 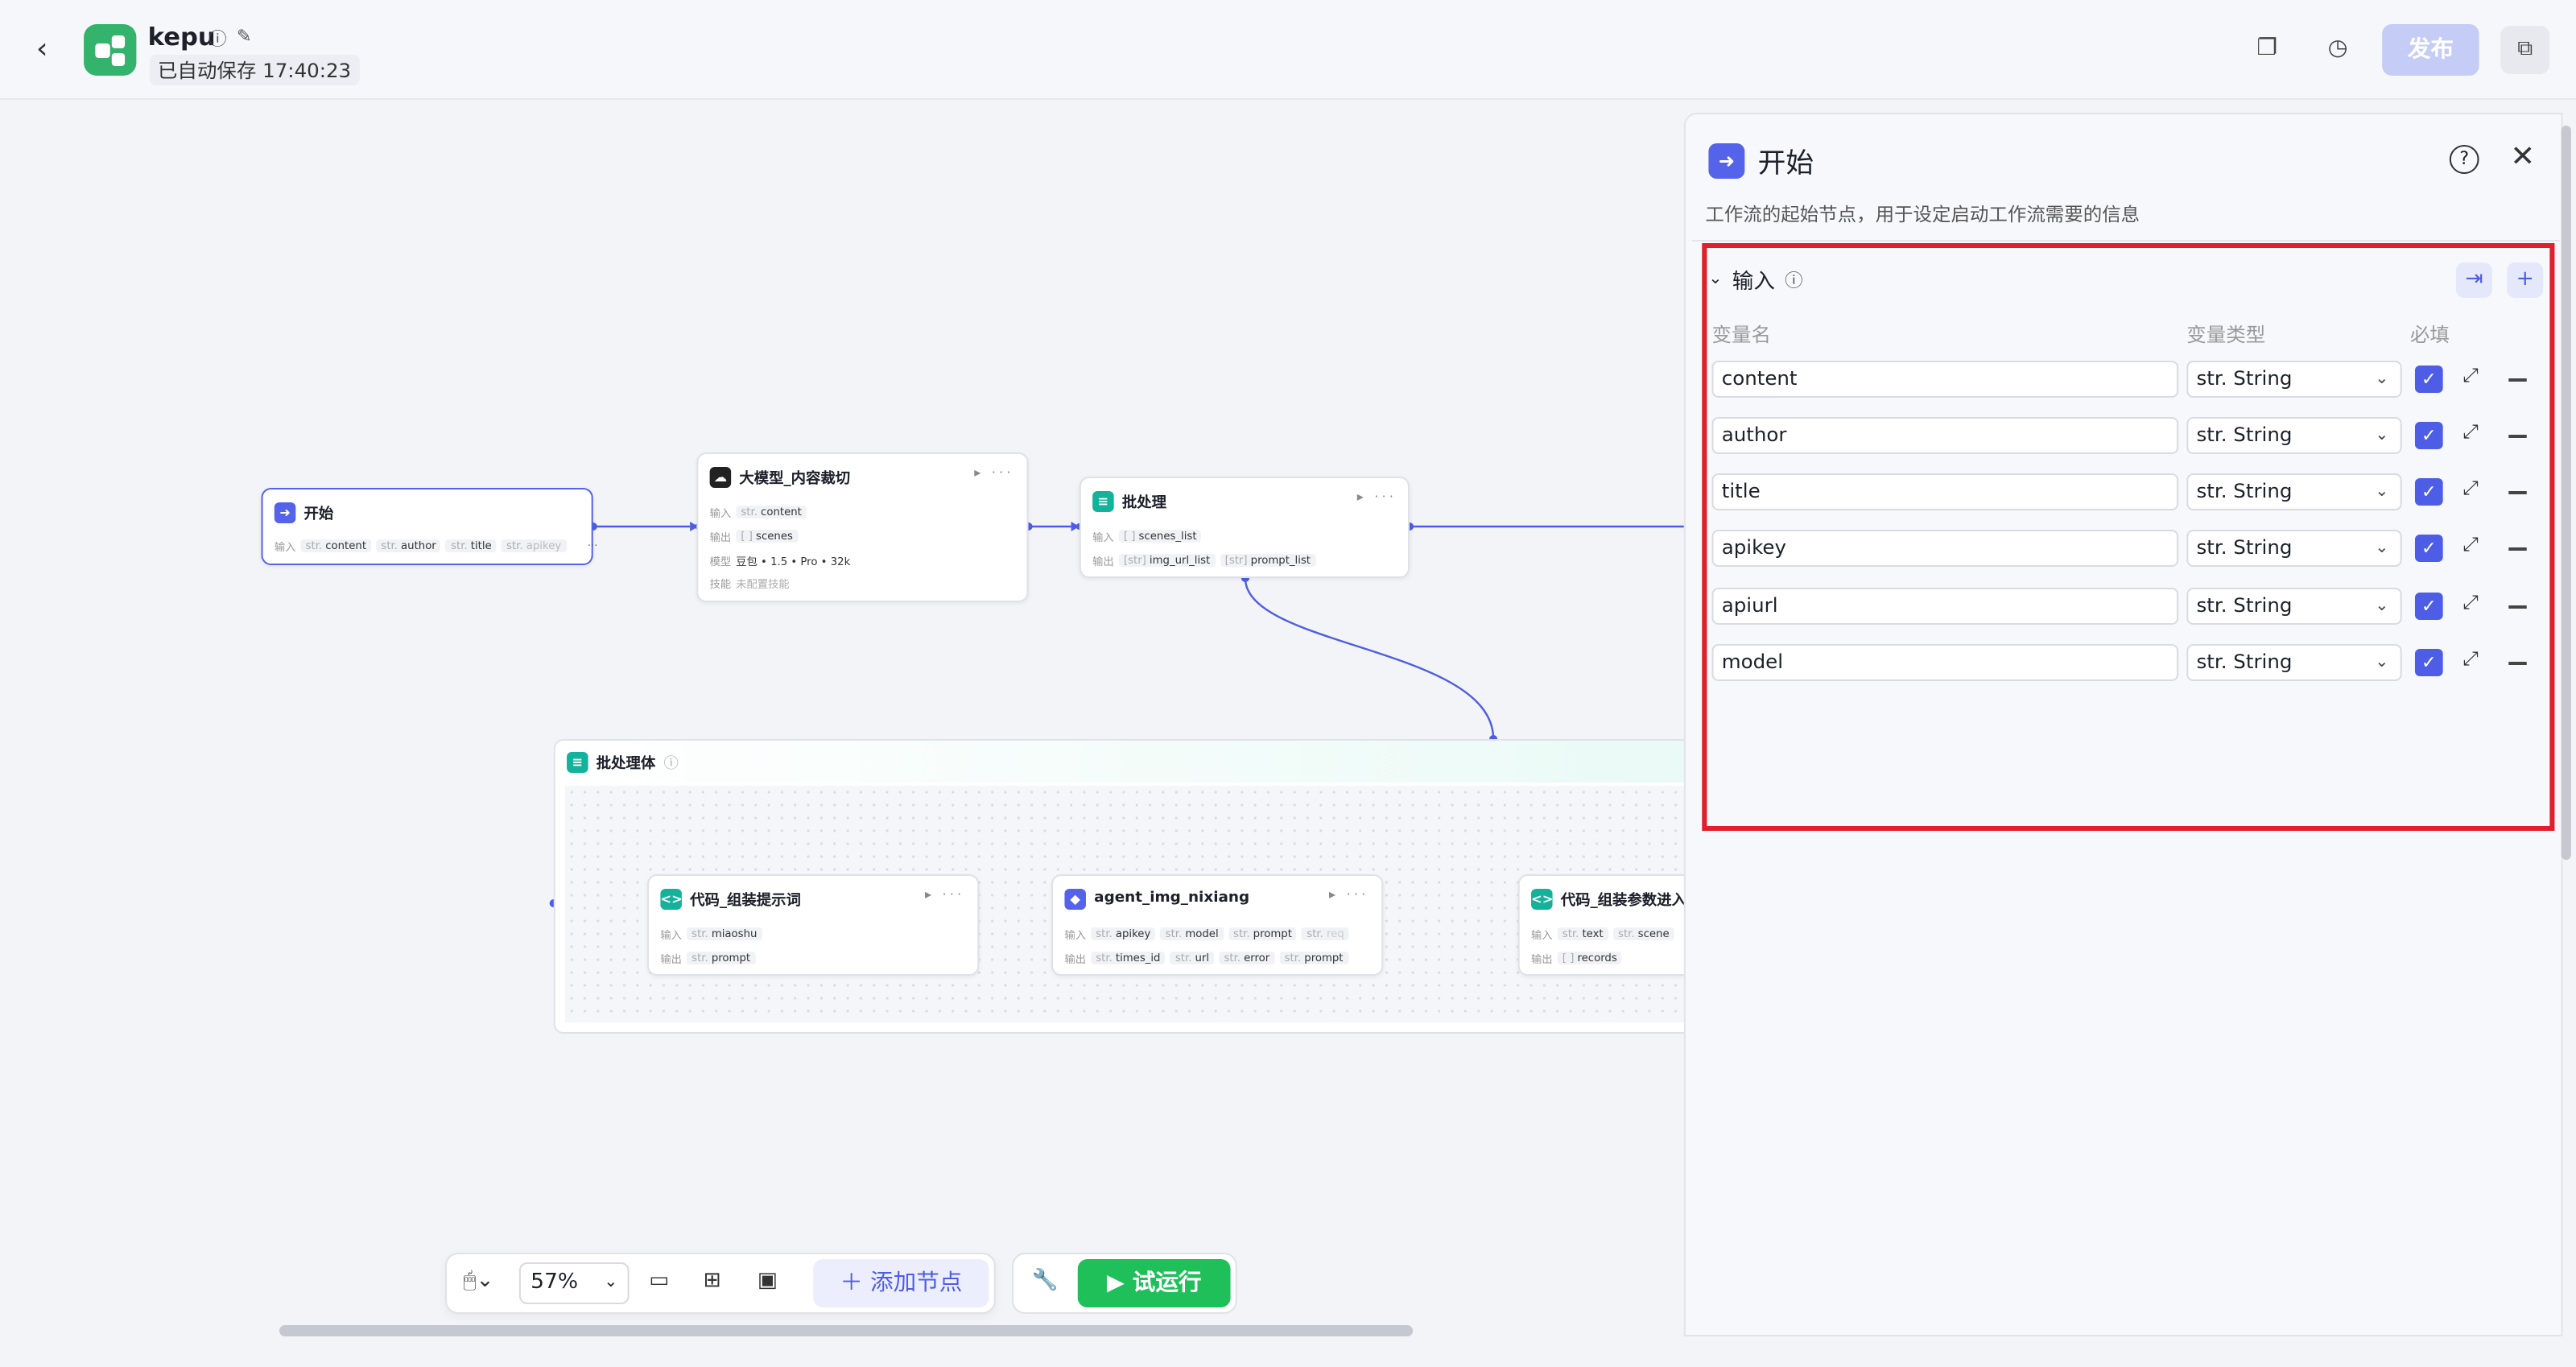 What do you see at coordinates (254, 70) in the screenshot?
I see `autosave-status: 已自动保存 17:40:23` at bounding box center [254, 70].